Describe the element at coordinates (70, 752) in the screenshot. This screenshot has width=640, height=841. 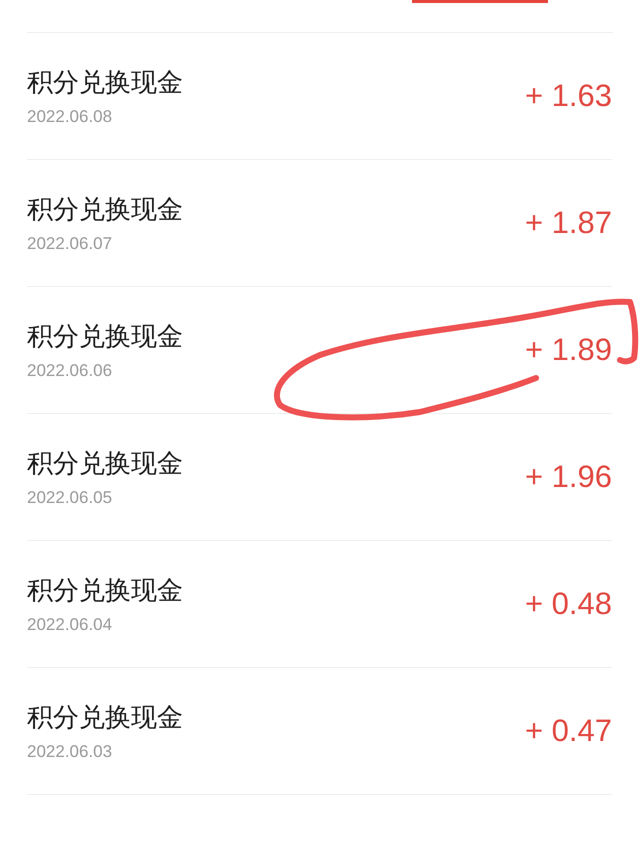
I see `record-date: 2022.06.03` at that location.